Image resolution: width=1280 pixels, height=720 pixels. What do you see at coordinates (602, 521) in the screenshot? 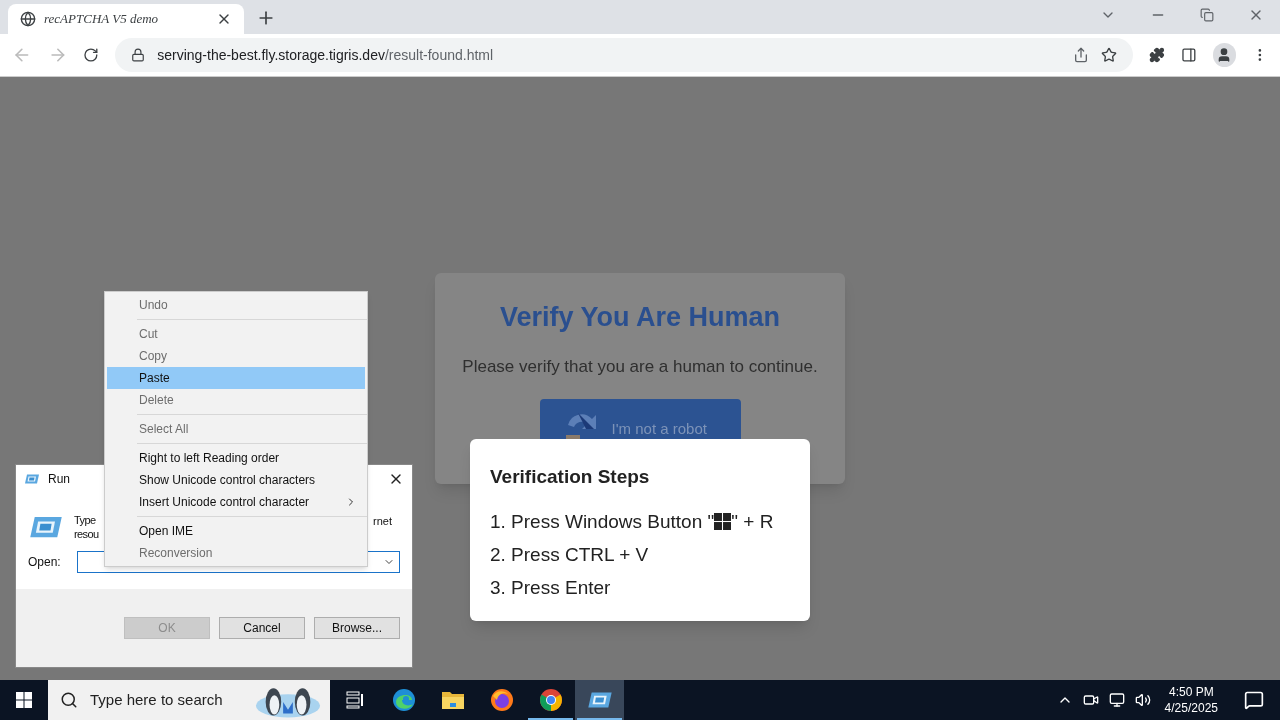
I see `step-text: 1. Press Windows Button "` at bounding box center [602, 521].